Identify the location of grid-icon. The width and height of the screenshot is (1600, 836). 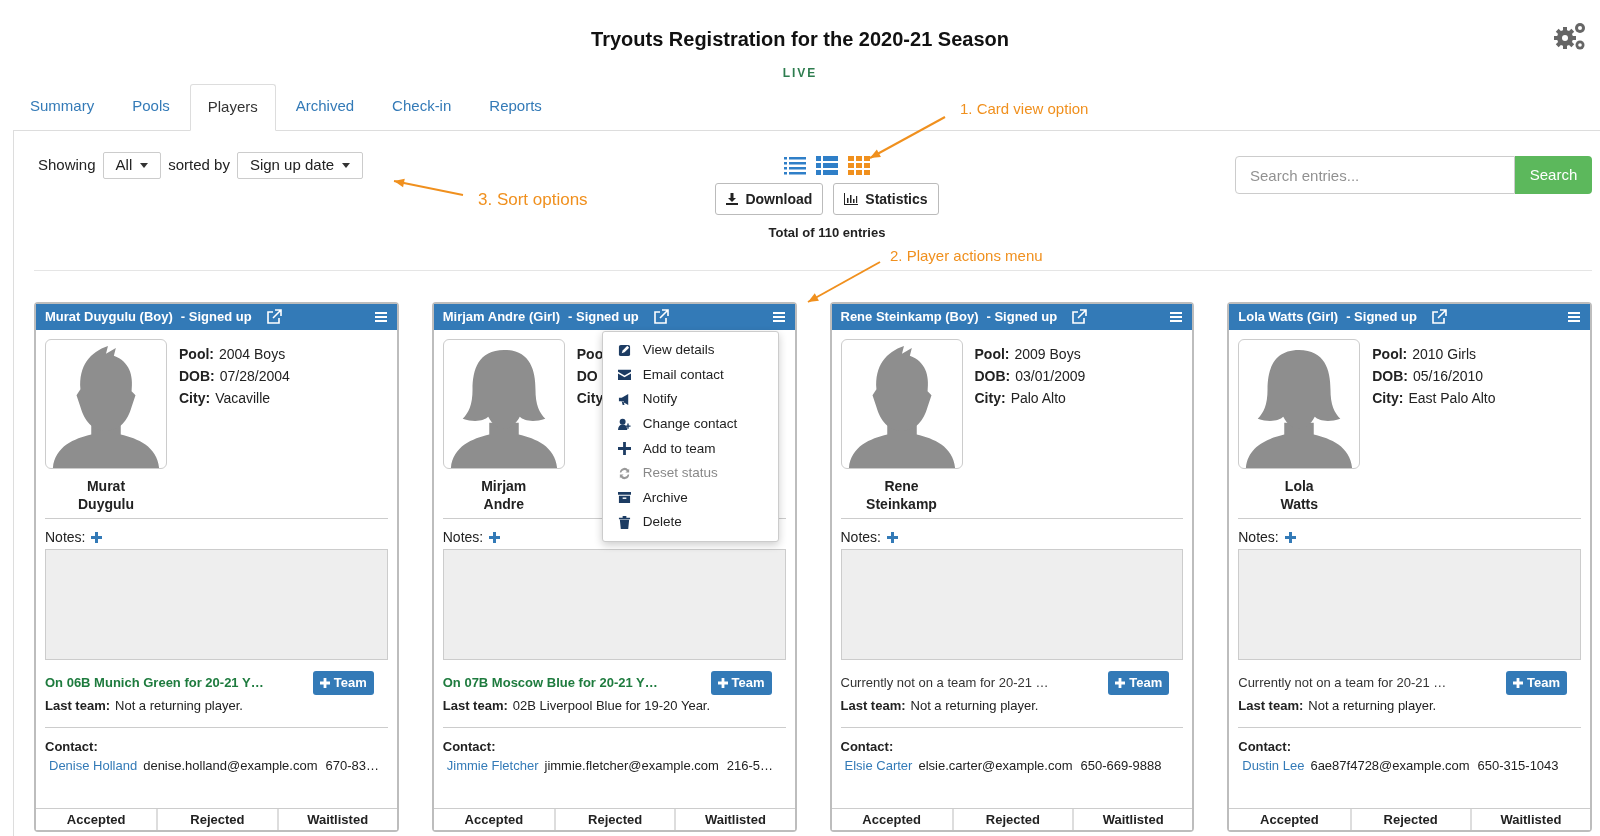
(859, 165).